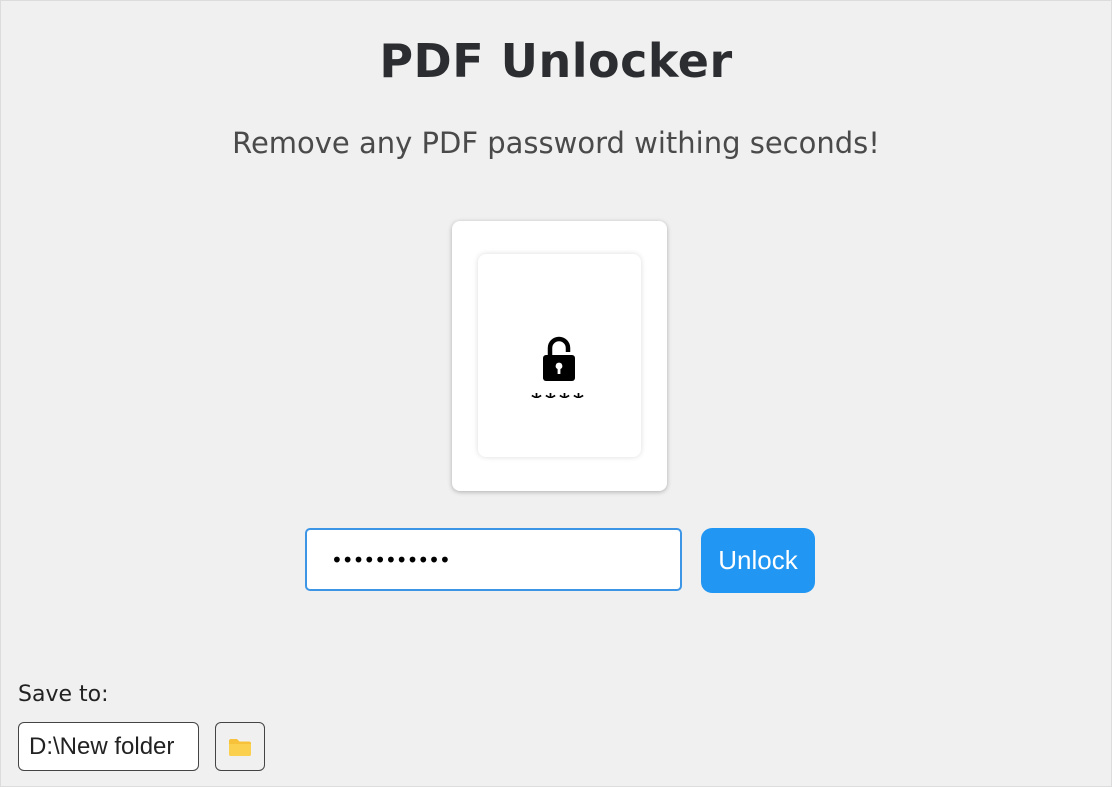 This screenshot has height=787, width=1112. I want to click on save-folder-field, so click(108, 746).